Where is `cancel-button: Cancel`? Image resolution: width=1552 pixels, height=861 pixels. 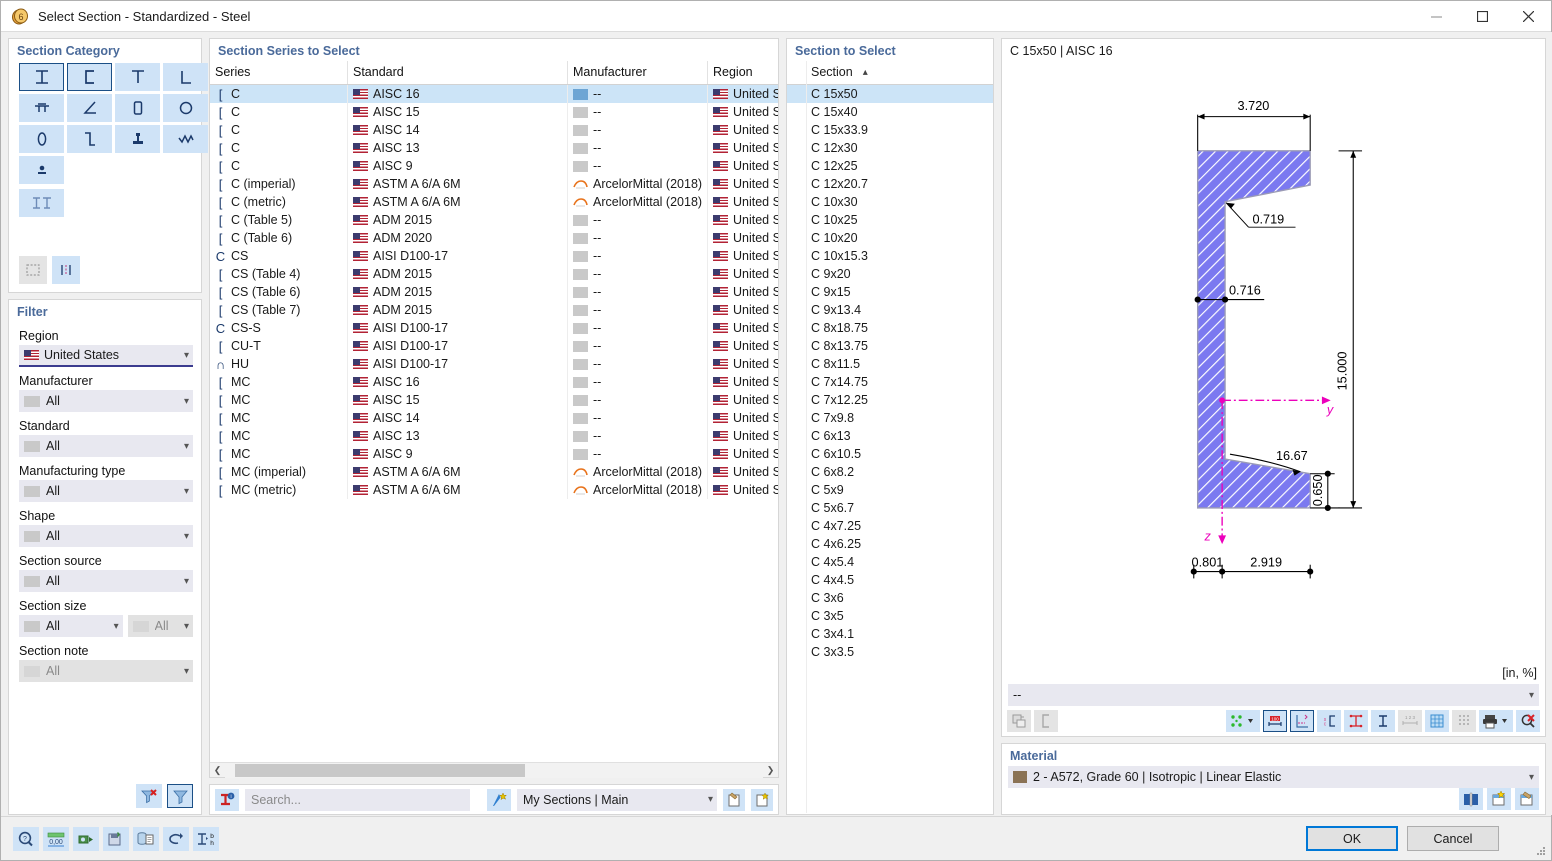 cancel-button: Cancel is located at coordinates (1453, 838).